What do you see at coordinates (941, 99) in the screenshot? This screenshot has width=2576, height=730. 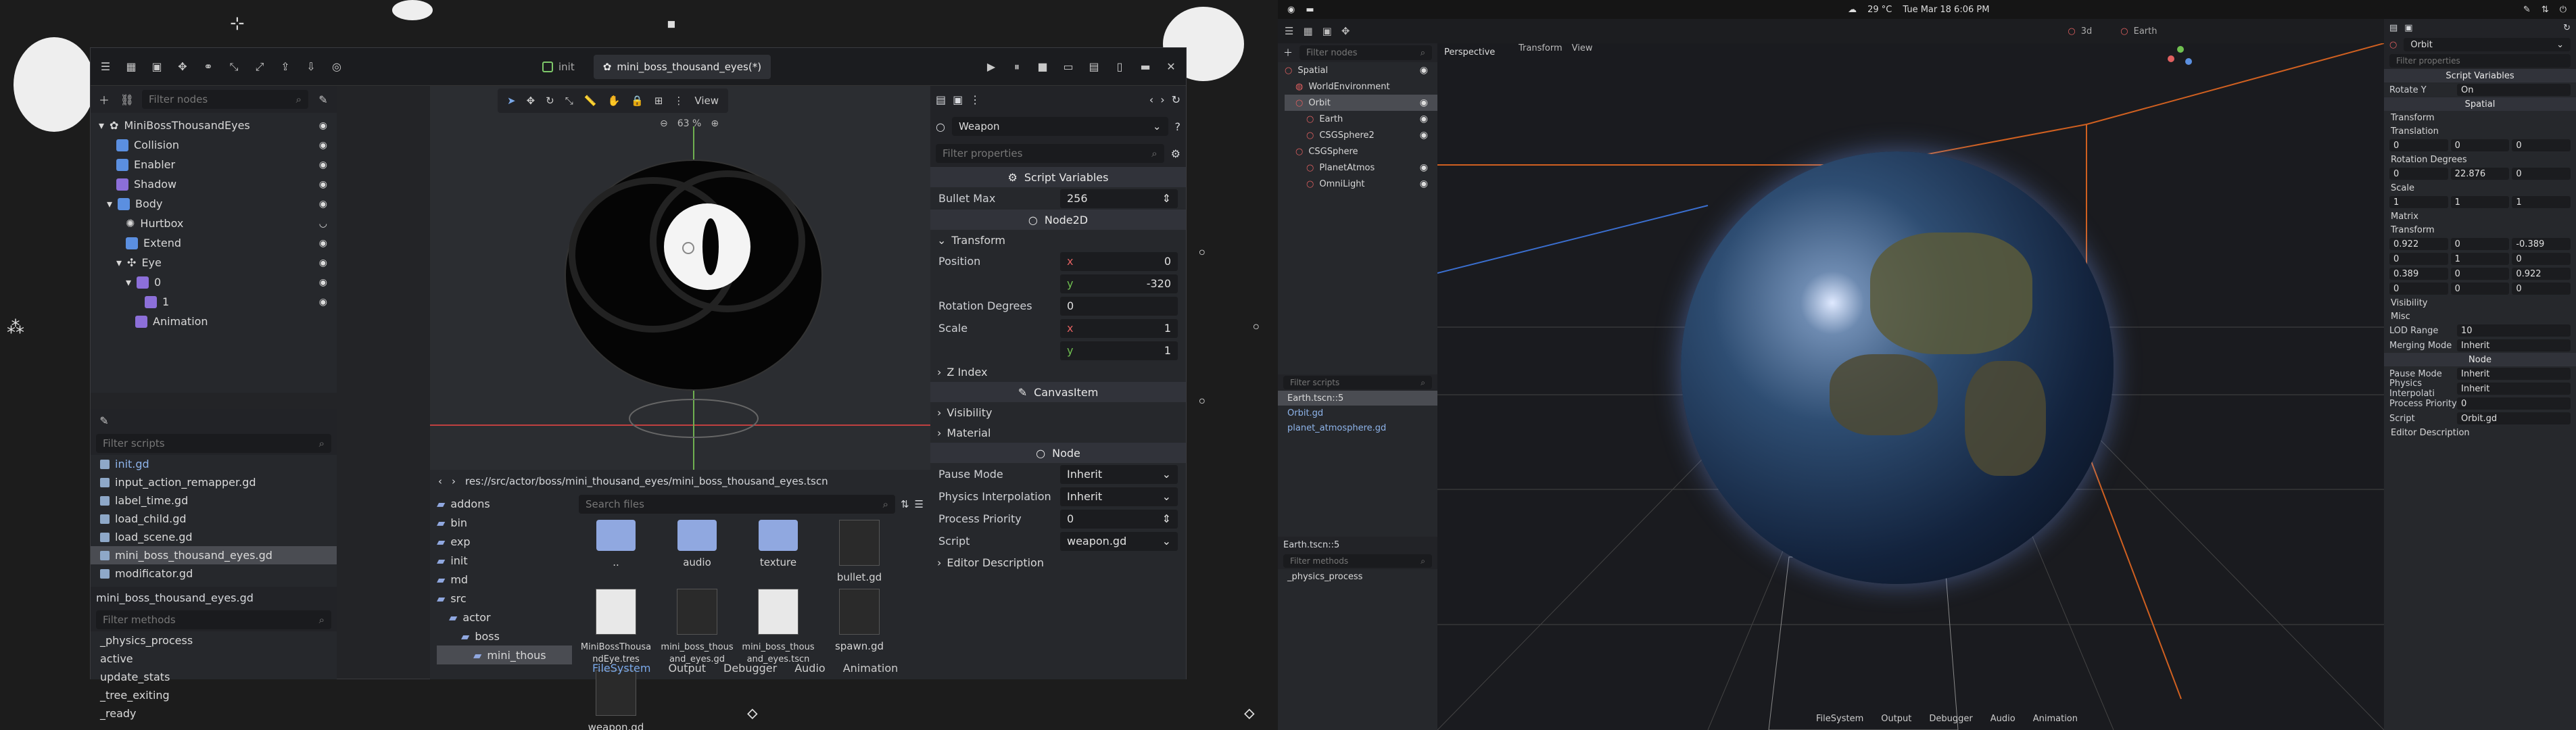 I see `open-file-icon: ▤` at bounding box center [941, 99].